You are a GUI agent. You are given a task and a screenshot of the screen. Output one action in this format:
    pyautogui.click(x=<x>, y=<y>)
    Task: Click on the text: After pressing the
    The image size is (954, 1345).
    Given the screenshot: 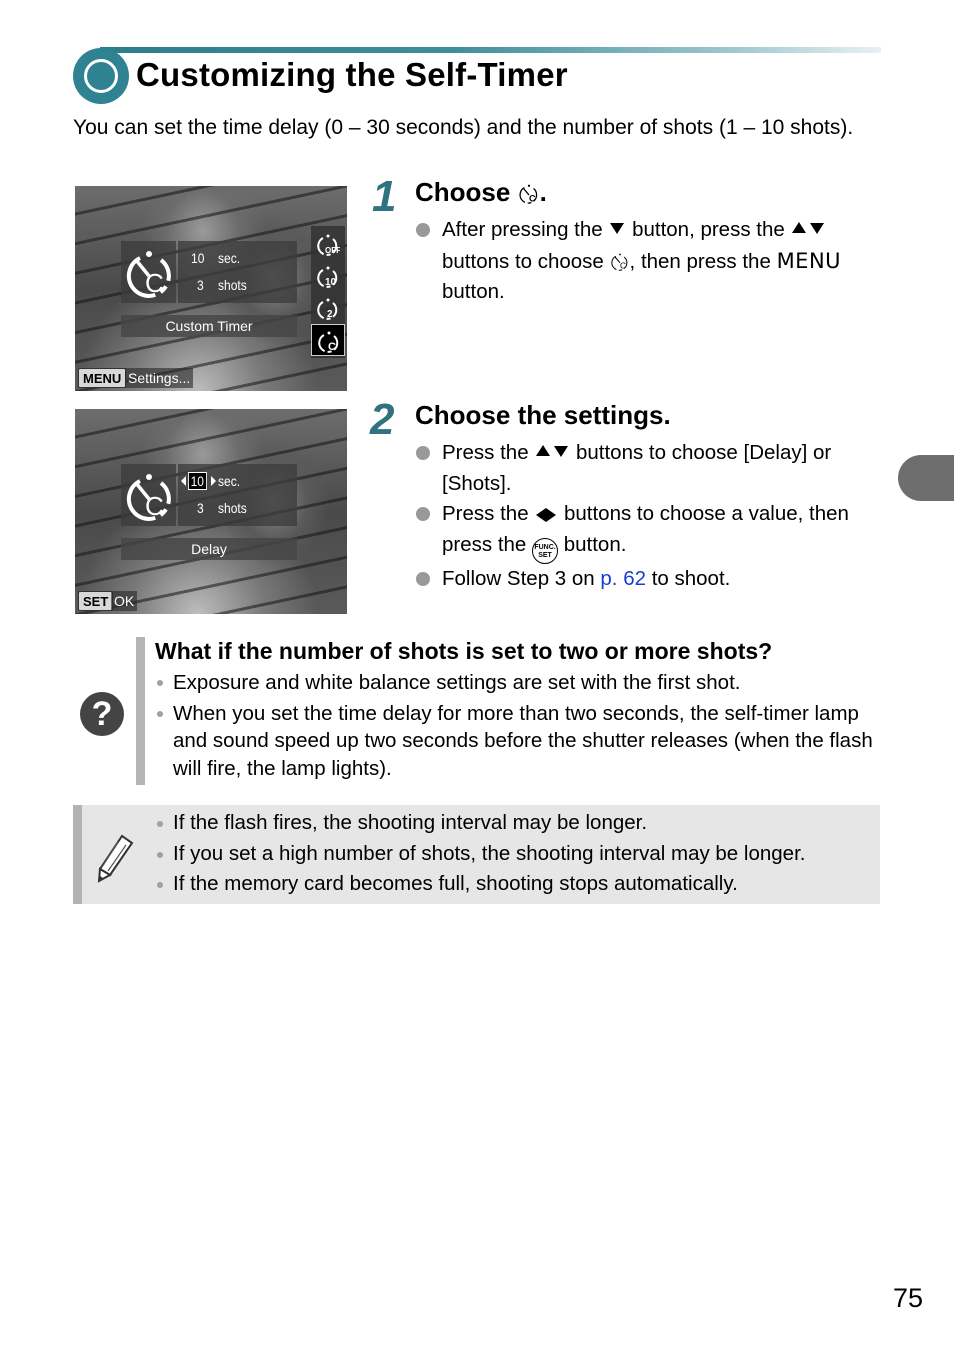 What is the action you would take?
    pyautogui.click(x=525, y=229)
    